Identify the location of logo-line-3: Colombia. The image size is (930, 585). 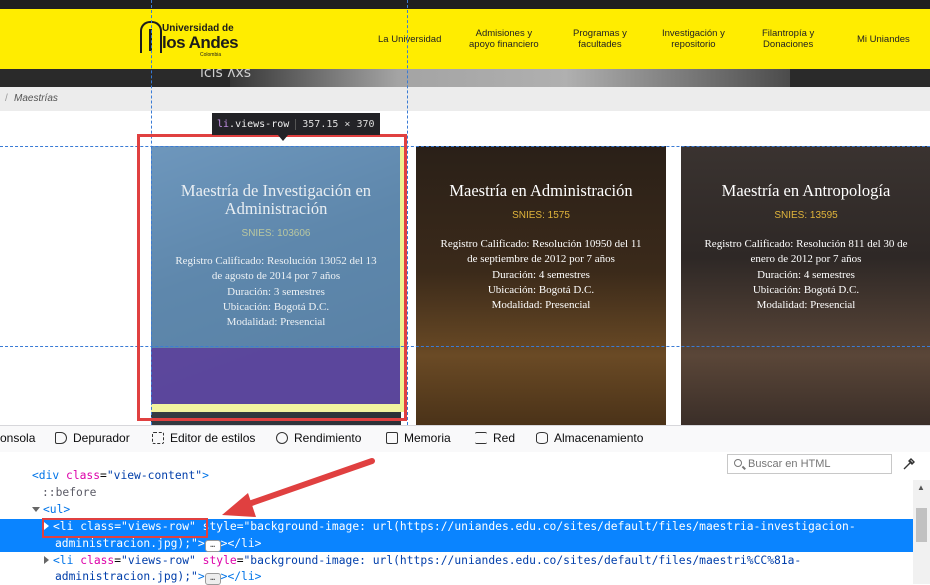
(211, 55).